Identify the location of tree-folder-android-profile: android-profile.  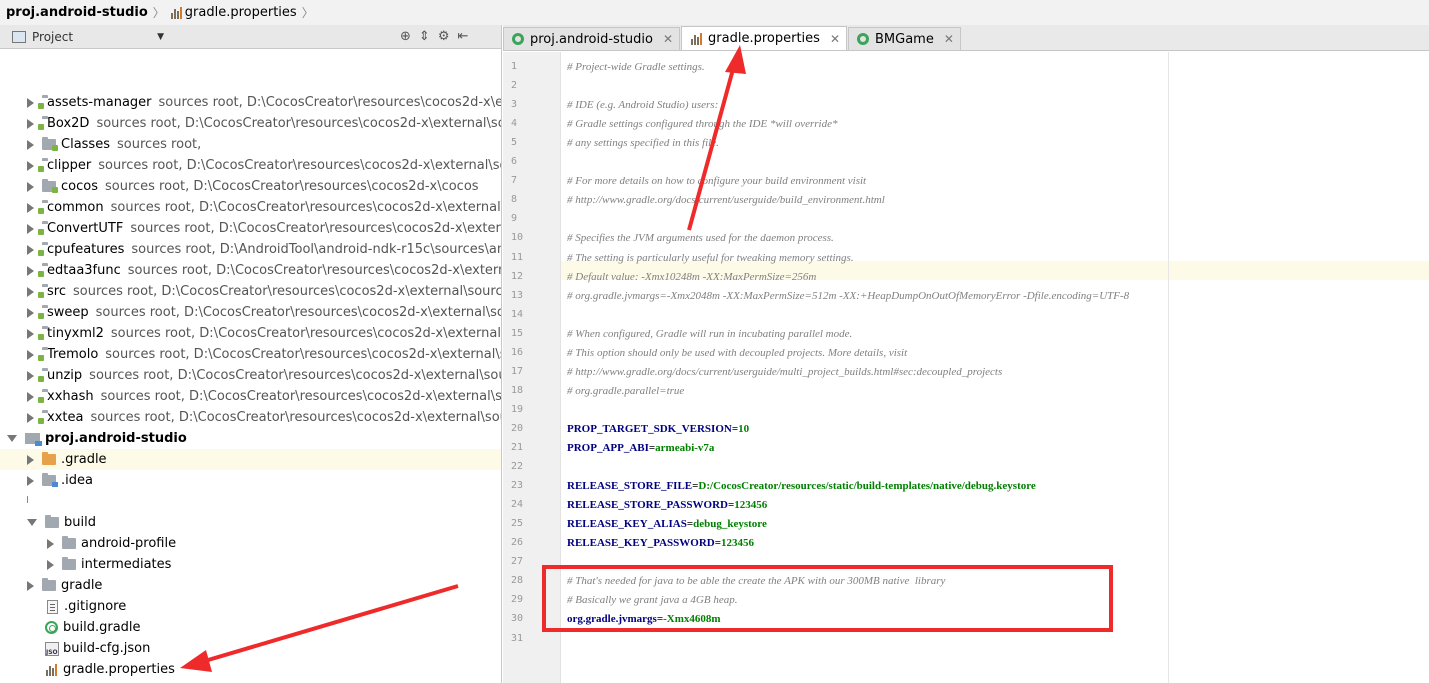
(250, 543).